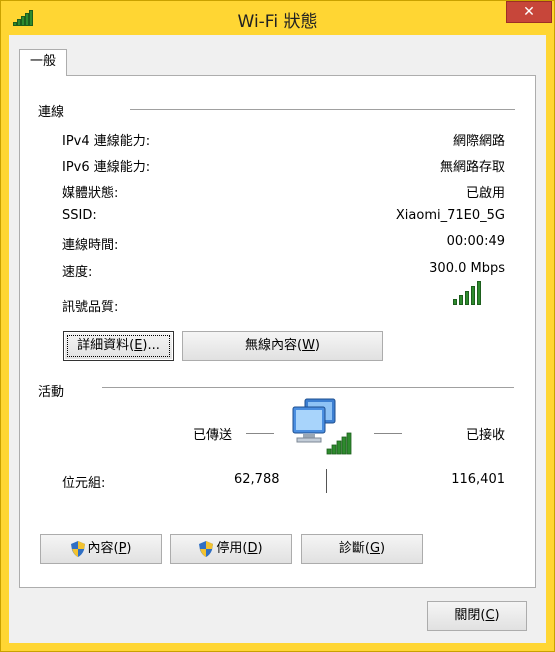 The height and width of the screenshot is (652, 555). What do you see at coordinates (308, 345) in the screenshot?
I see `wireless-button-key: W` at bounding box center [308, 345].